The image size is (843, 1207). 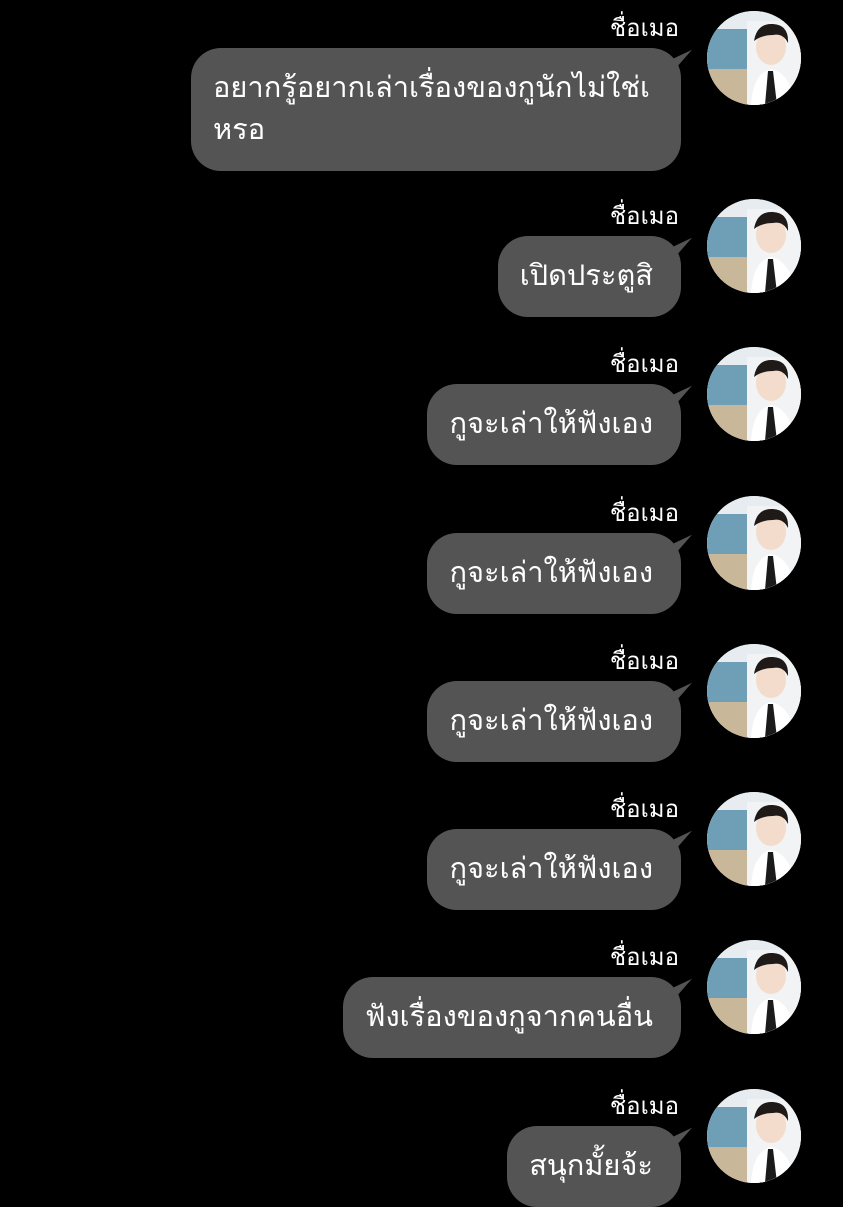 What do you see at coordinates (589, 276) in the screenshot?
I see `message-bubble: เปิดประตูสิ` at bounding box center [589, 276].